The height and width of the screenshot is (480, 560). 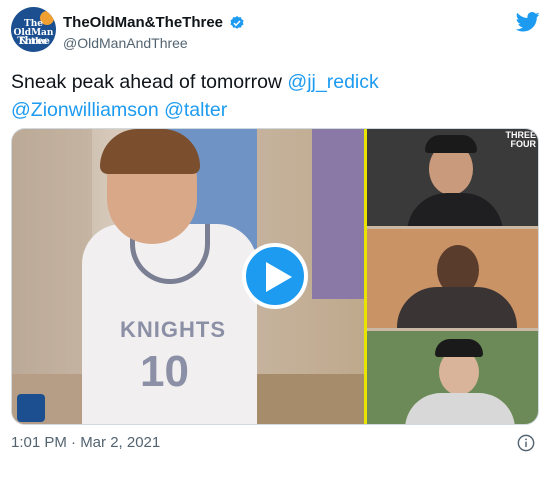 I want to click on player-hair, so click(x=150, y=151).